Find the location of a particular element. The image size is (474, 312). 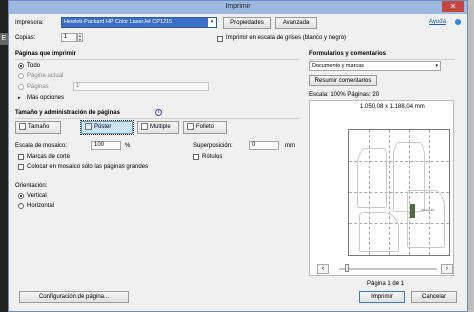

orientation-horizontal-label: Horizontal is located at coordinates (41, 206).